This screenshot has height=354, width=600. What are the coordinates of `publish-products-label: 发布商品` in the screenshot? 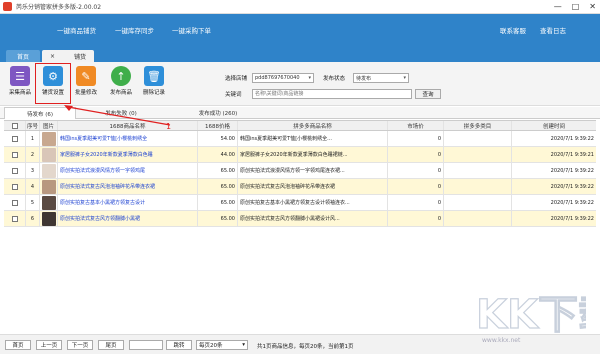 It's located at (120, 93).